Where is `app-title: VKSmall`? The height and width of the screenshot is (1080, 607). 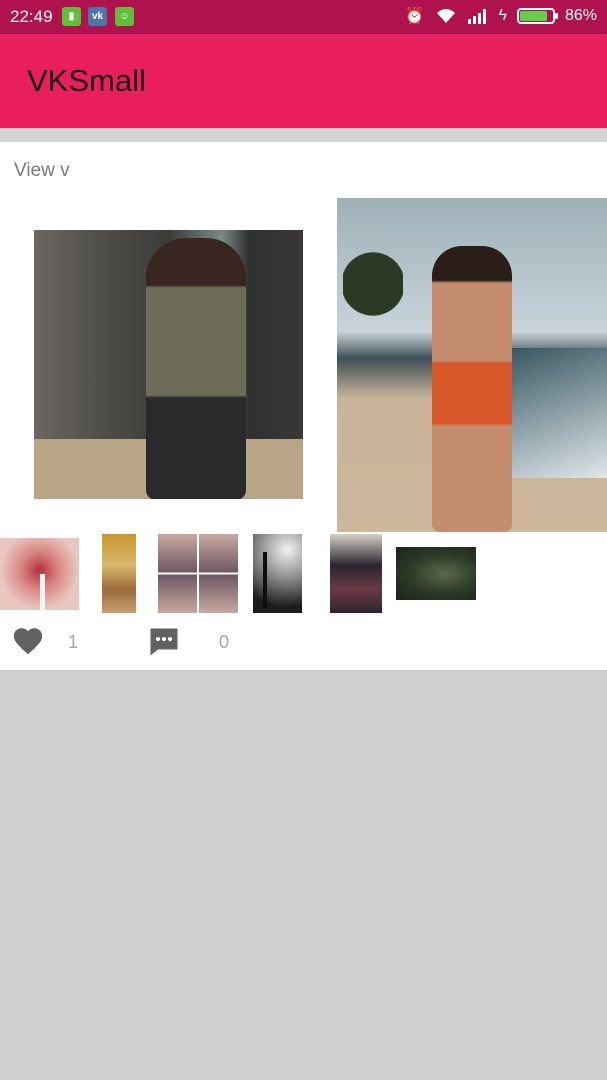
app-title: VKSmall is located at coordinates (86, 80).